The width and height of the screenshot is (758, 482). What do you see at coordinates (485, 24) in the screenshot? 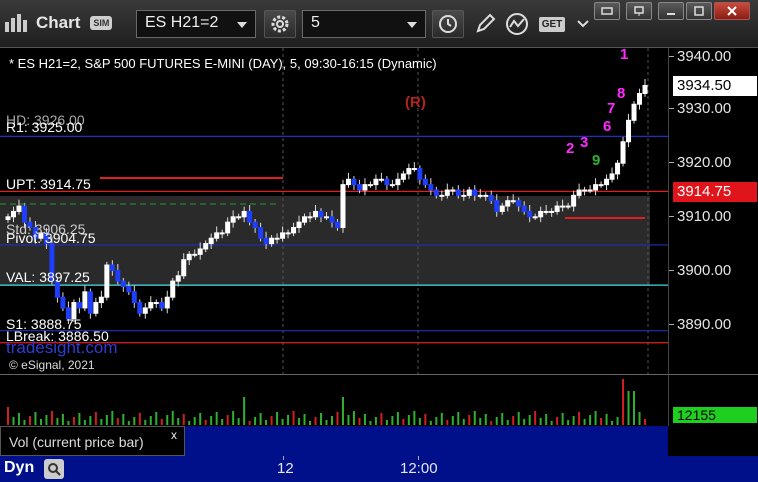
I see `draw-tool-button` at bounding box center [485, 24].